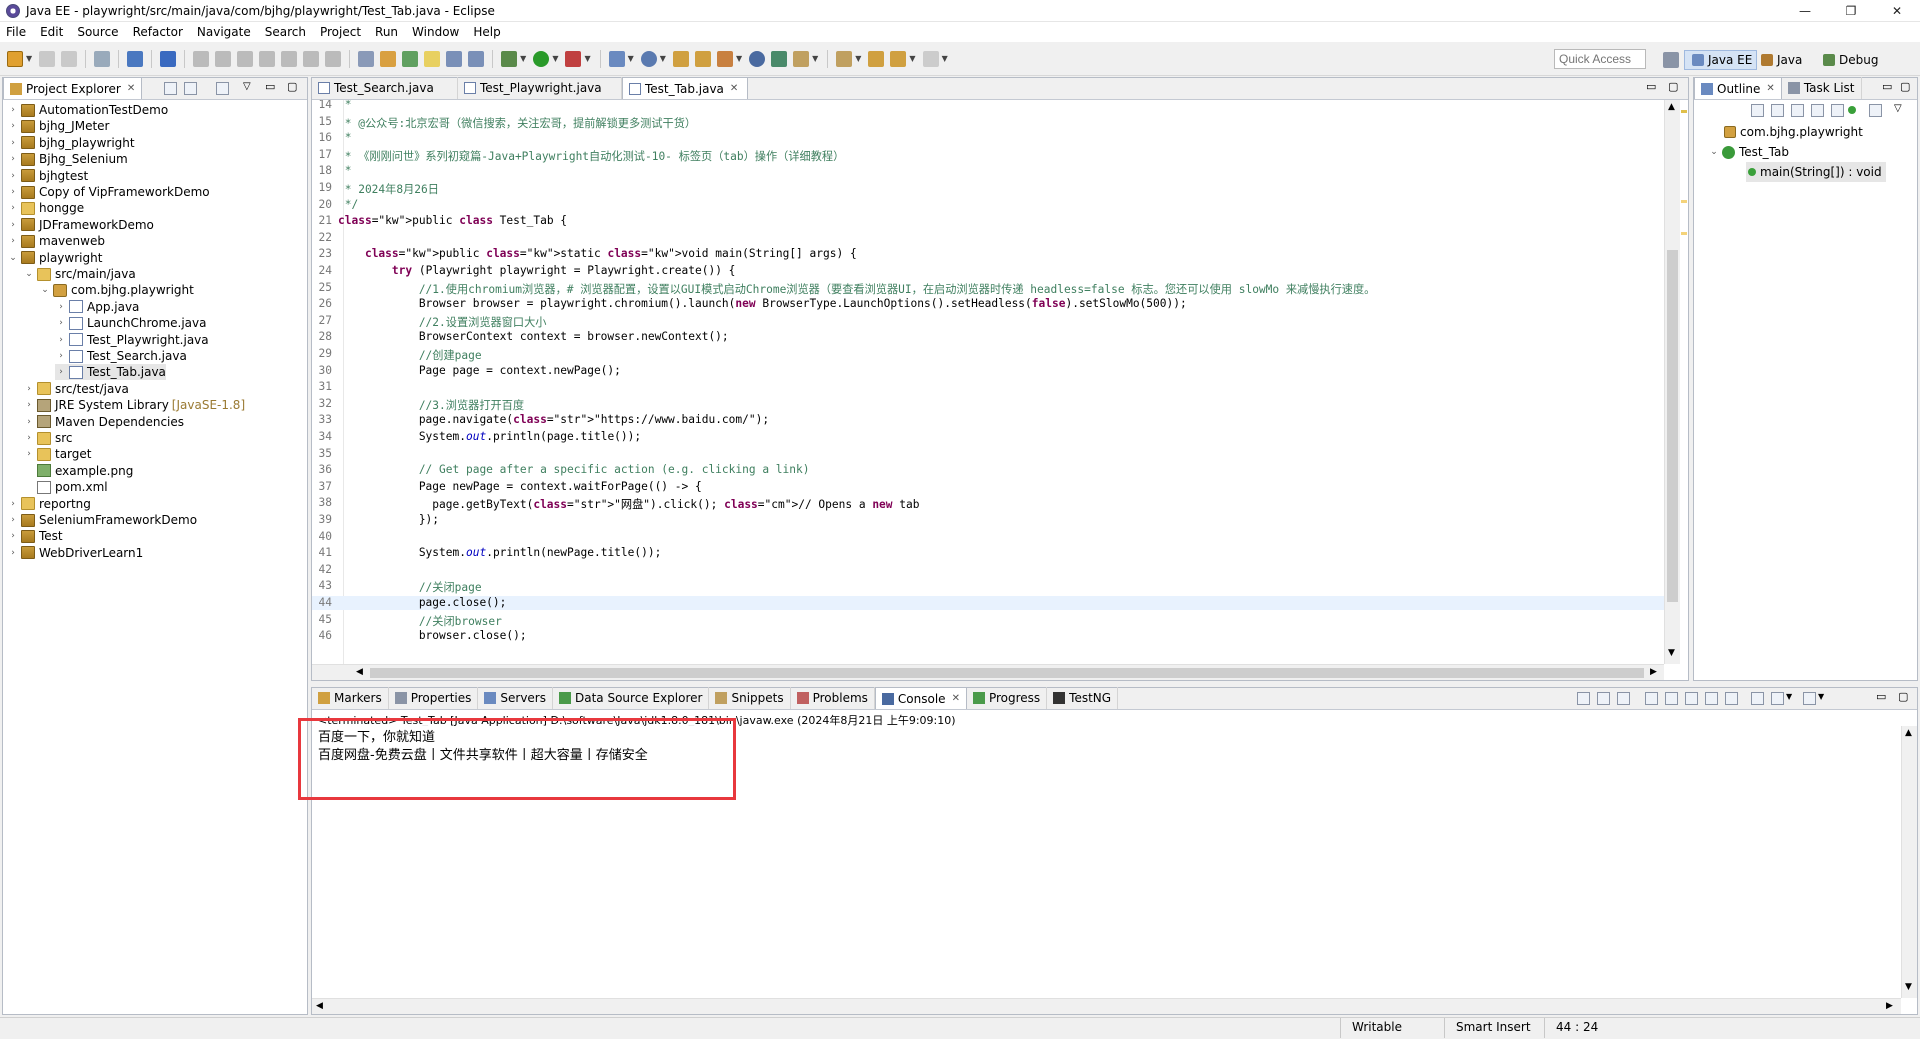 Image resolution: width=1920 pixels, height=1039 pixels. What do you see at coordinates (724, 58) in the screenshot?
I see `new-plugin-icon` at bounding box center [724, 58].